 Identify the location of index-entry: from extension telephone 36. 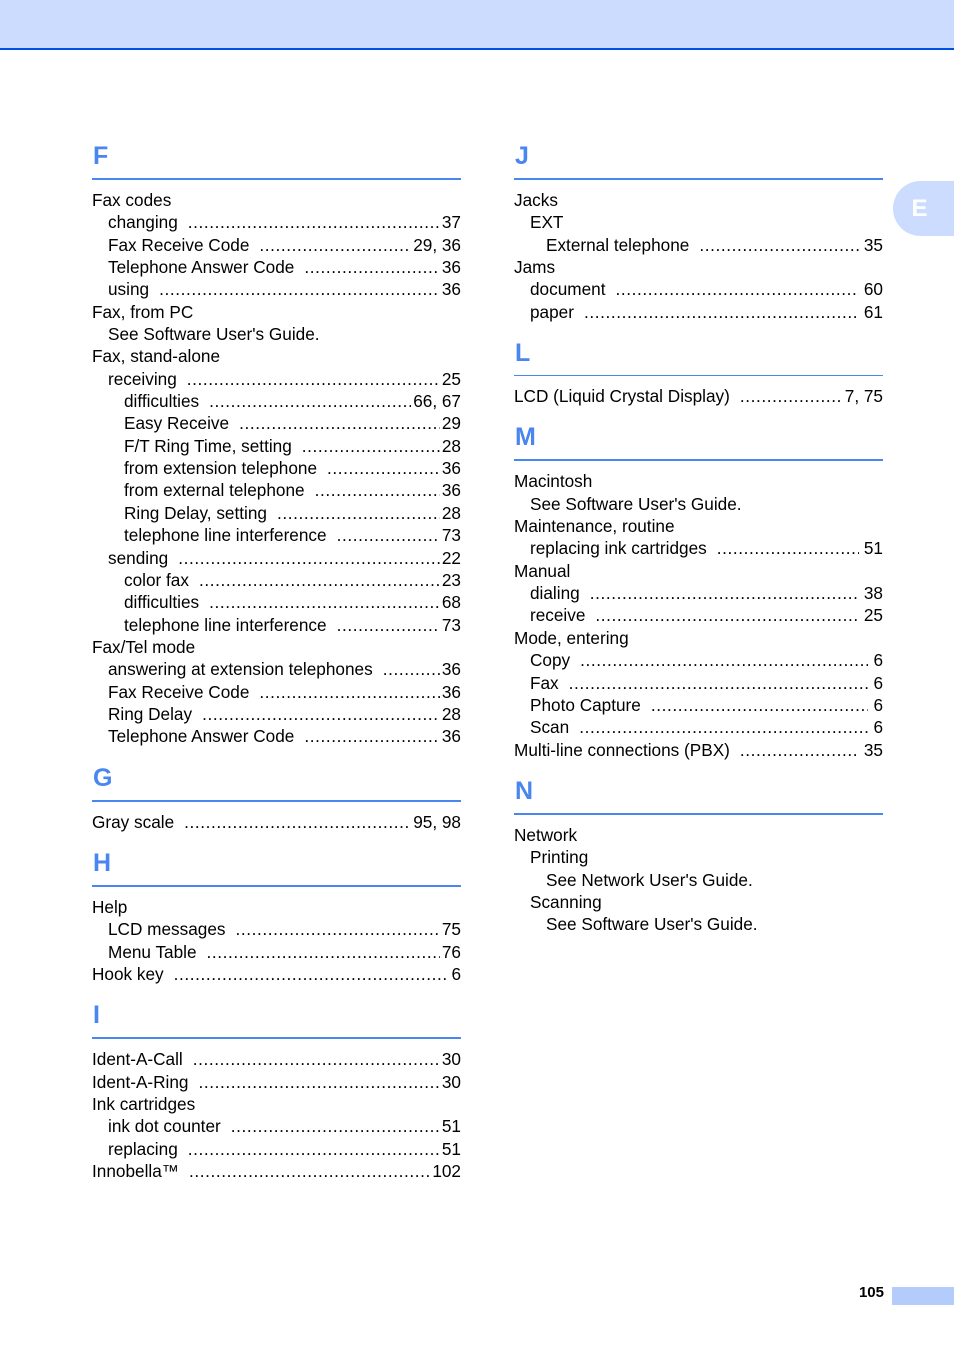
(276, 468).